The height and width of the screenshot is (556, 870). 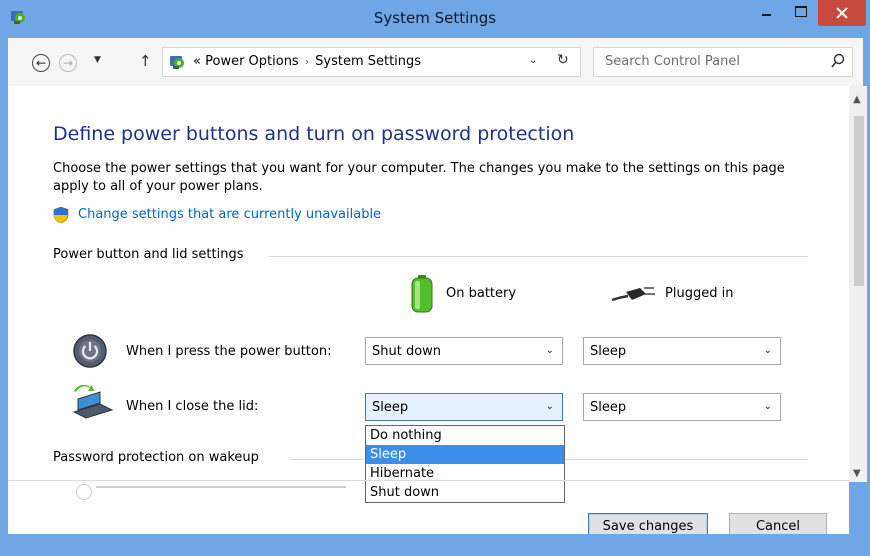 I want to click on power-button-plugged-select: Sleep ⌄, so click(x=682, y=351).